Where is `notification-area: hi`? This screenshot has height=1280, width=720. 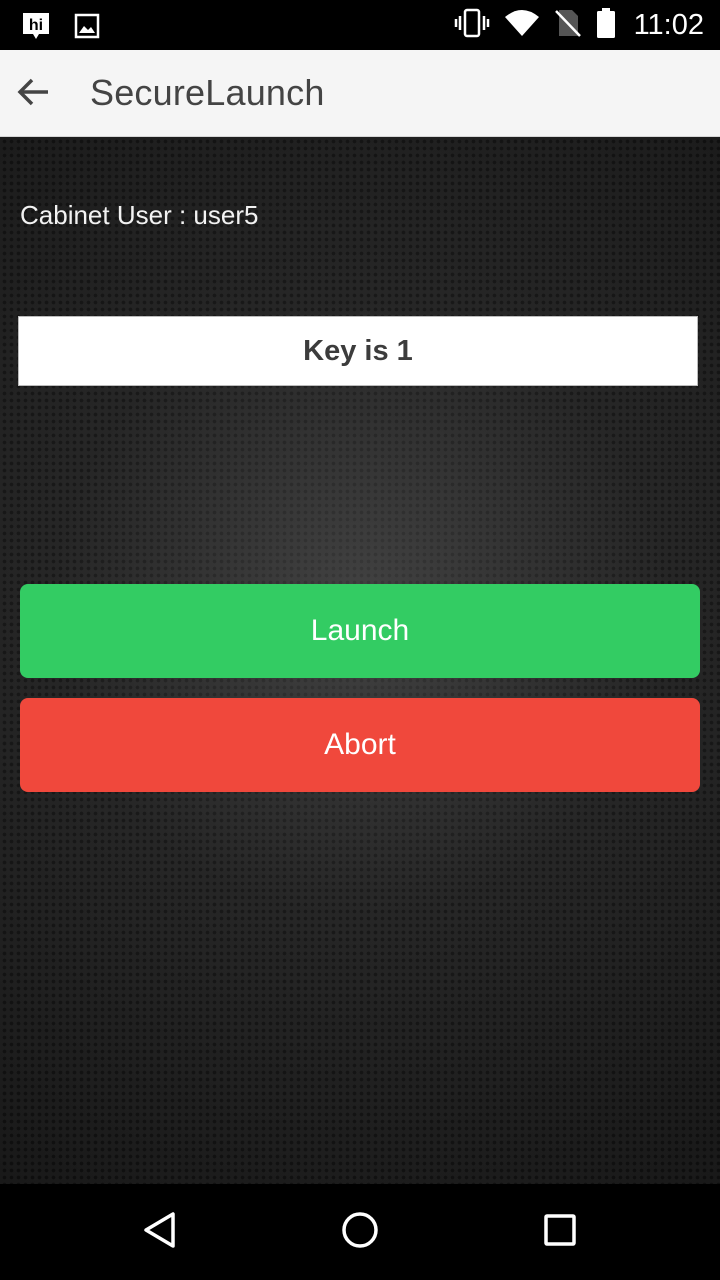 notification-area: hi is located at coordinates (60, 28).